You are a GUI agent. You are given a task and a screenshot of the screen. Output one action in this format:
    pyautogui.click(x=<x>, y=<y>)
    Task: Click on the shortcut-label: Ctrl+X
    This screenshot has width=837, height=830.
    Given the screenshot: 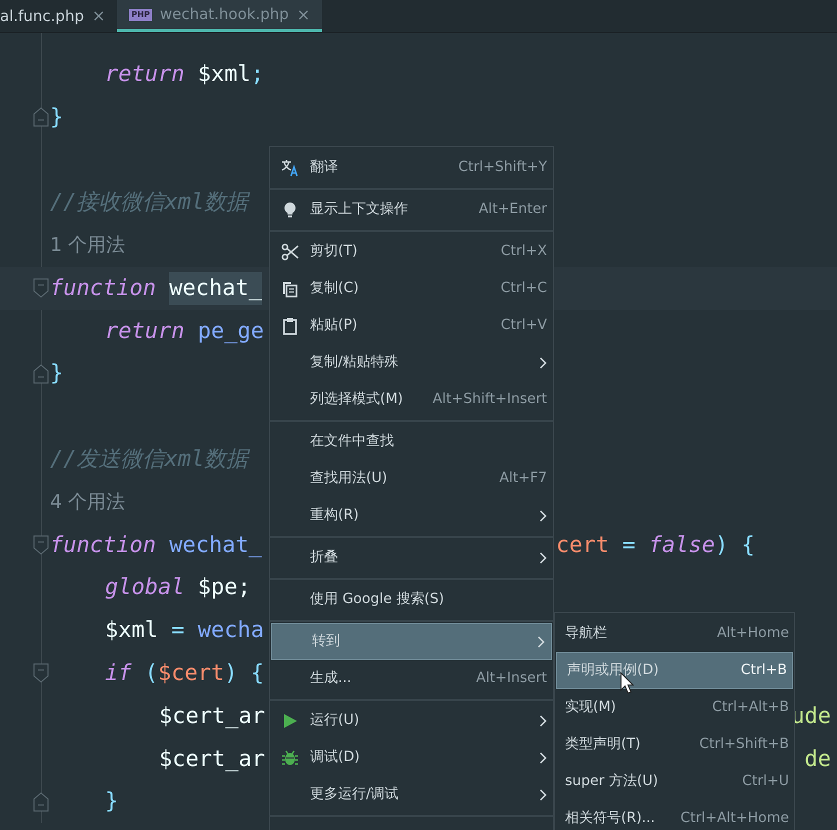 What is the action you would take?
    pyautogui.click(x=523, y=251)
    